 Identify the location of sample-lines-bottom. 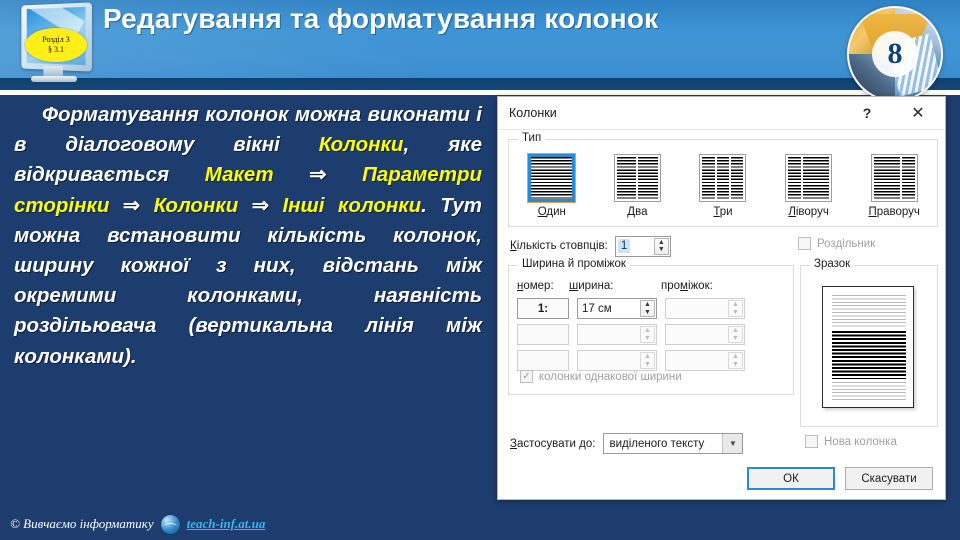
(869, 392).